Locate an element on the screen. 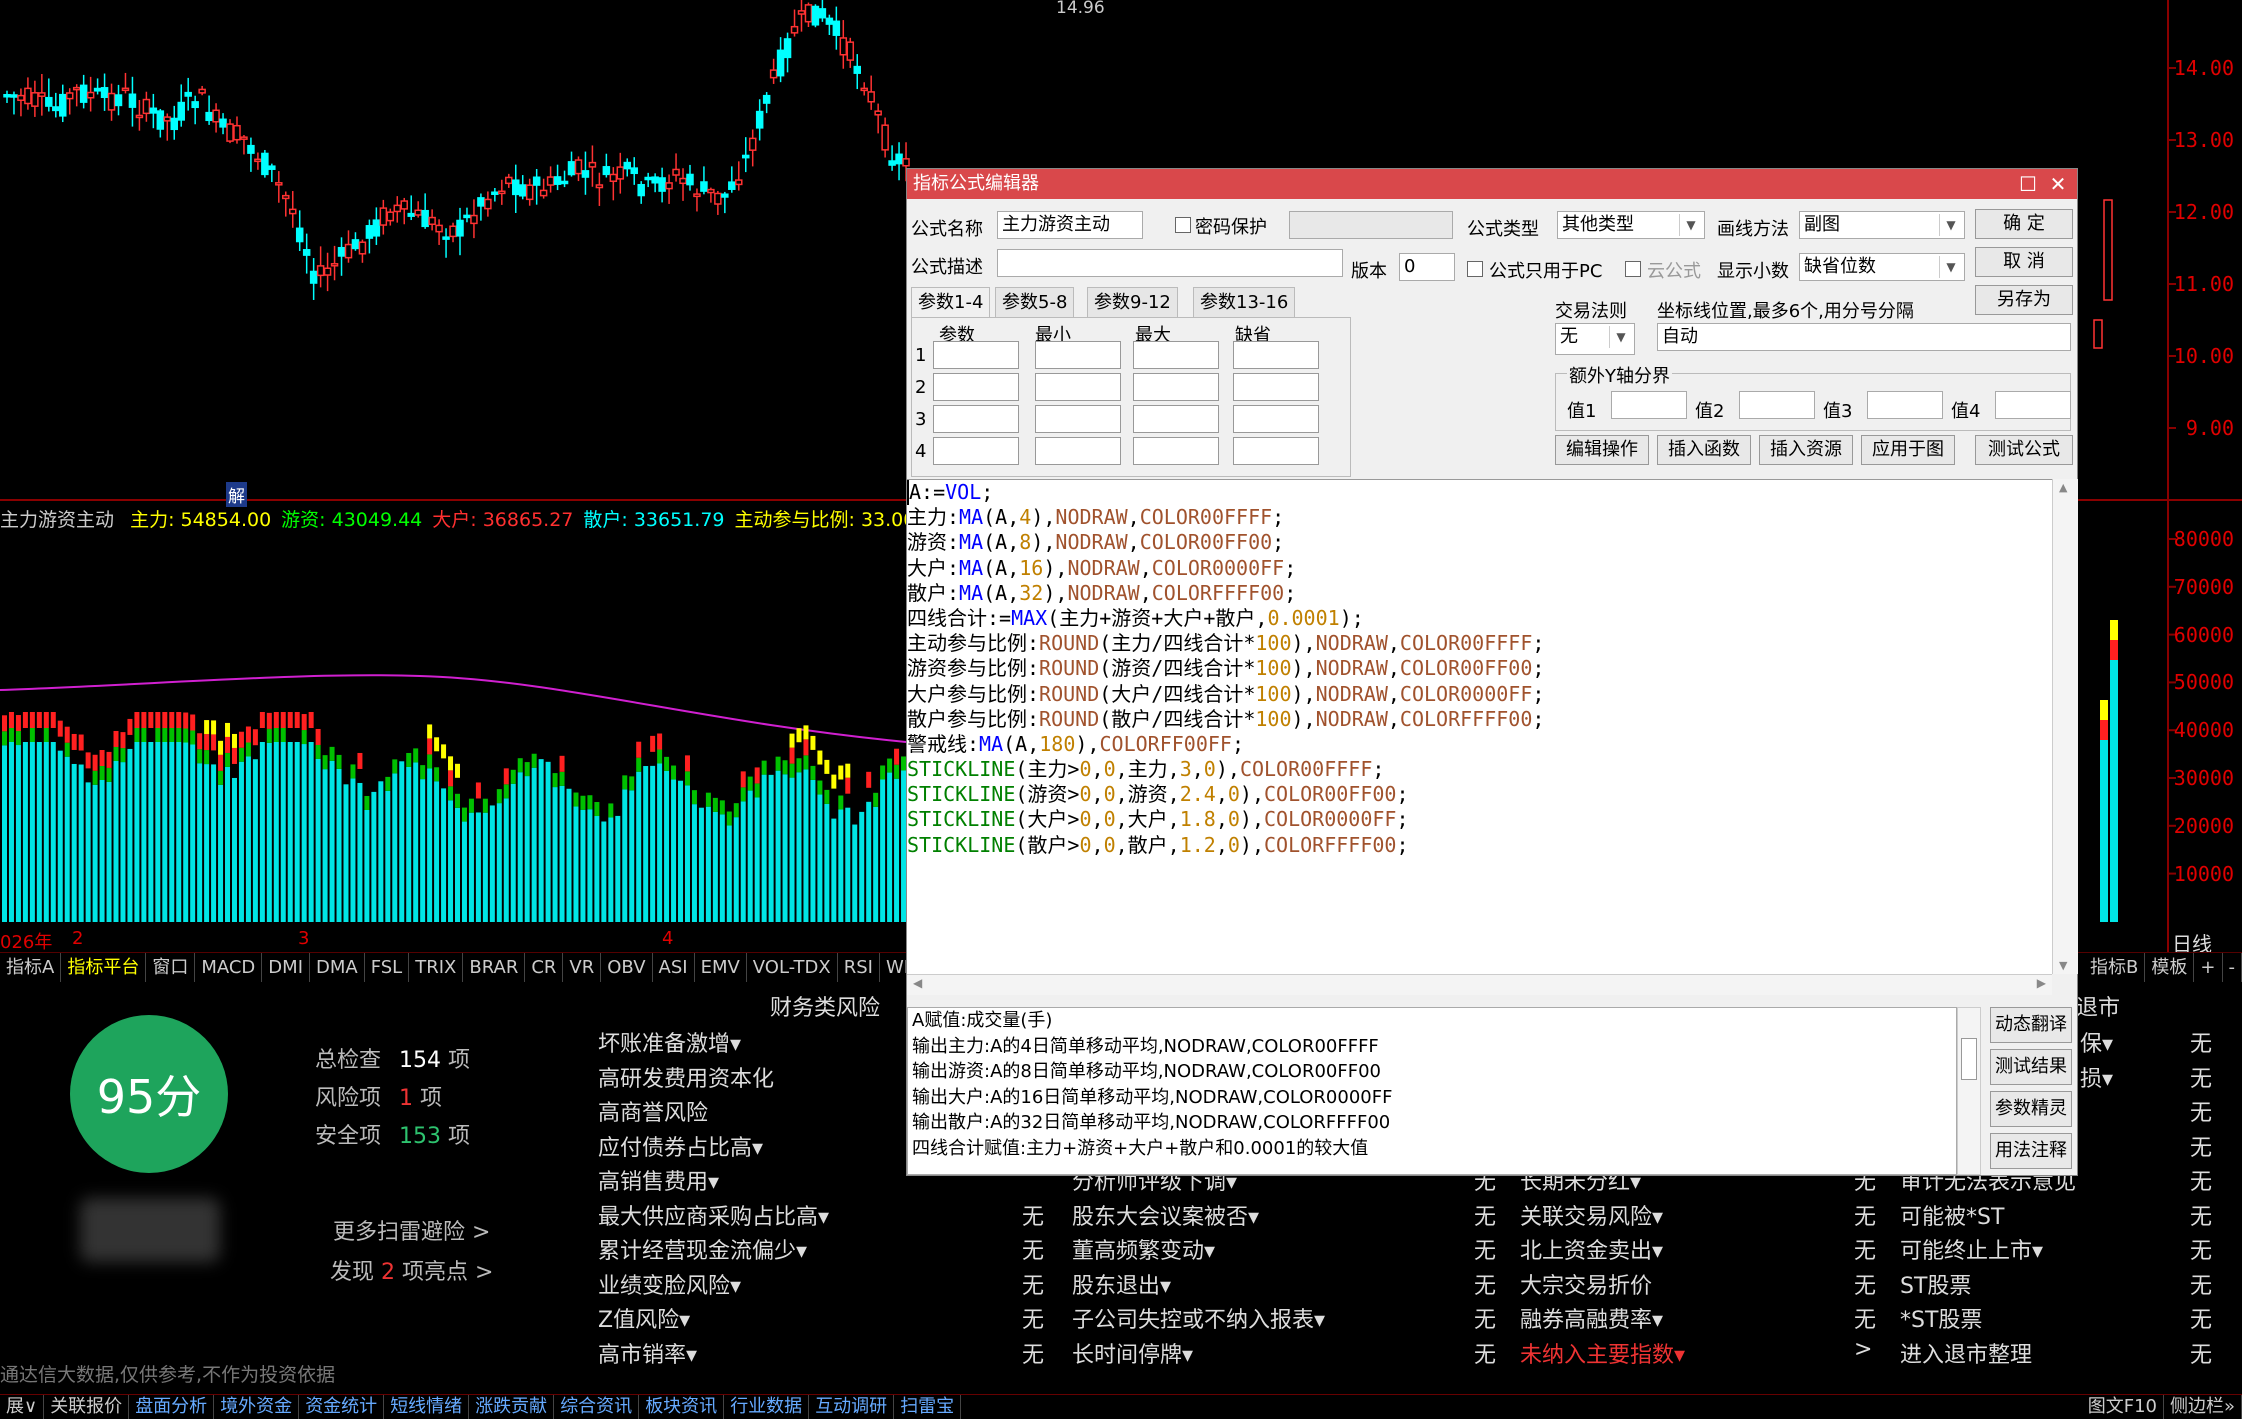 Image resolution: width=2242 pixels, height=1419 pixels. risk-item-gov: 股东退出▾ is located at coordinates (1121, 1284).